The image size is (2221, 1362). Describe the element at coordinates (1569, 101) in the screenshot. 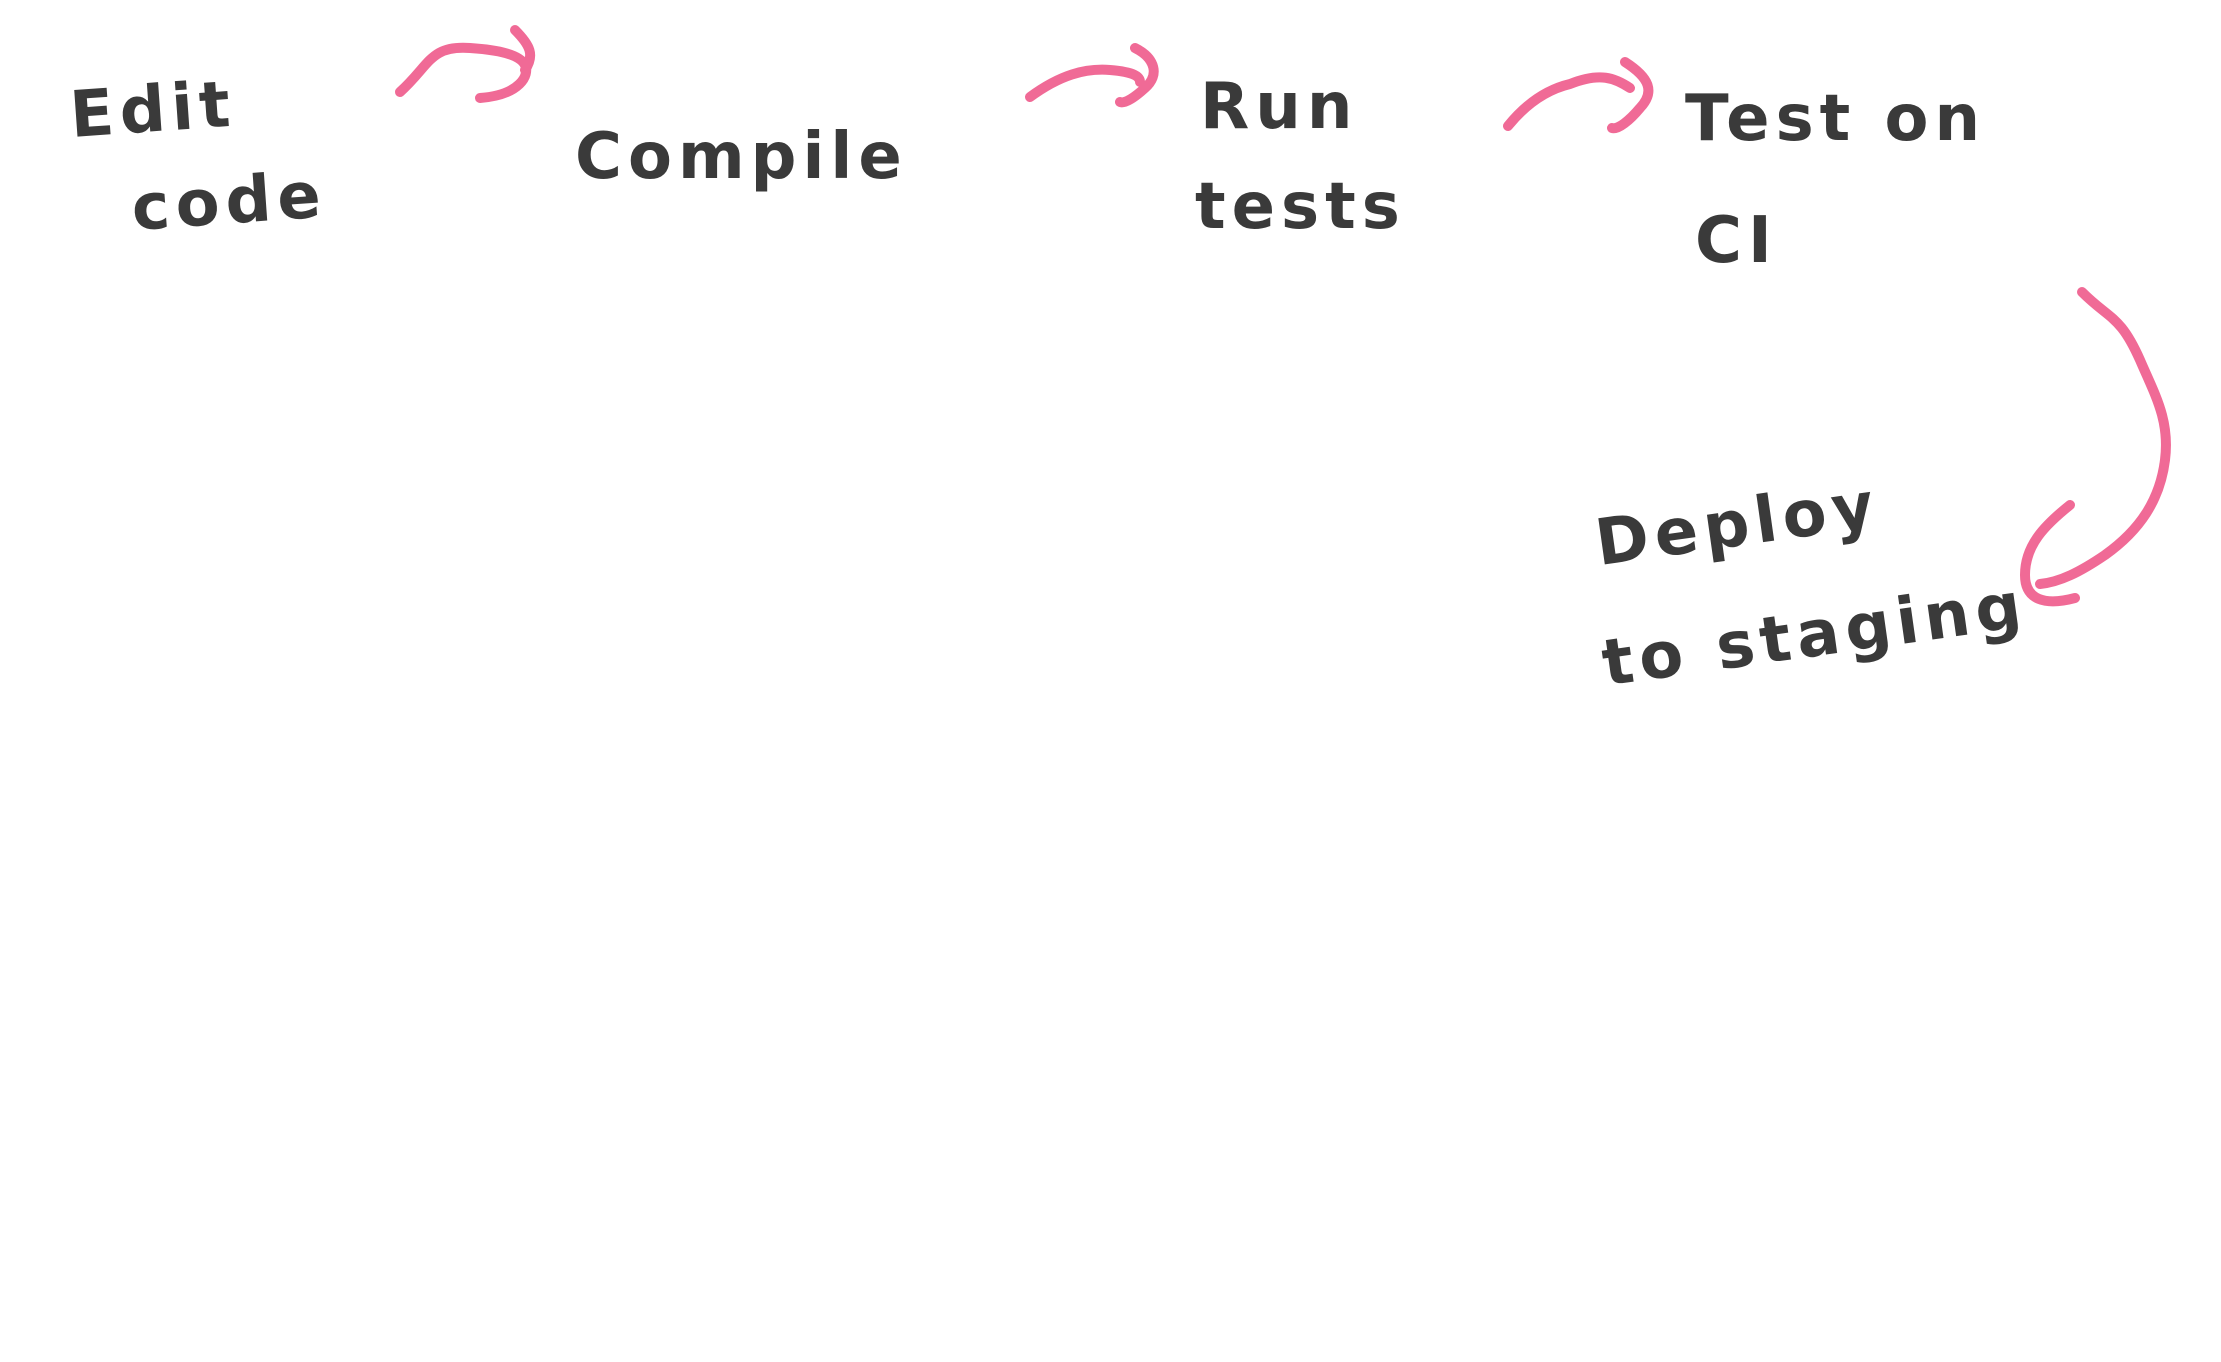

I see `arrow-tests-to-ci` at that location.